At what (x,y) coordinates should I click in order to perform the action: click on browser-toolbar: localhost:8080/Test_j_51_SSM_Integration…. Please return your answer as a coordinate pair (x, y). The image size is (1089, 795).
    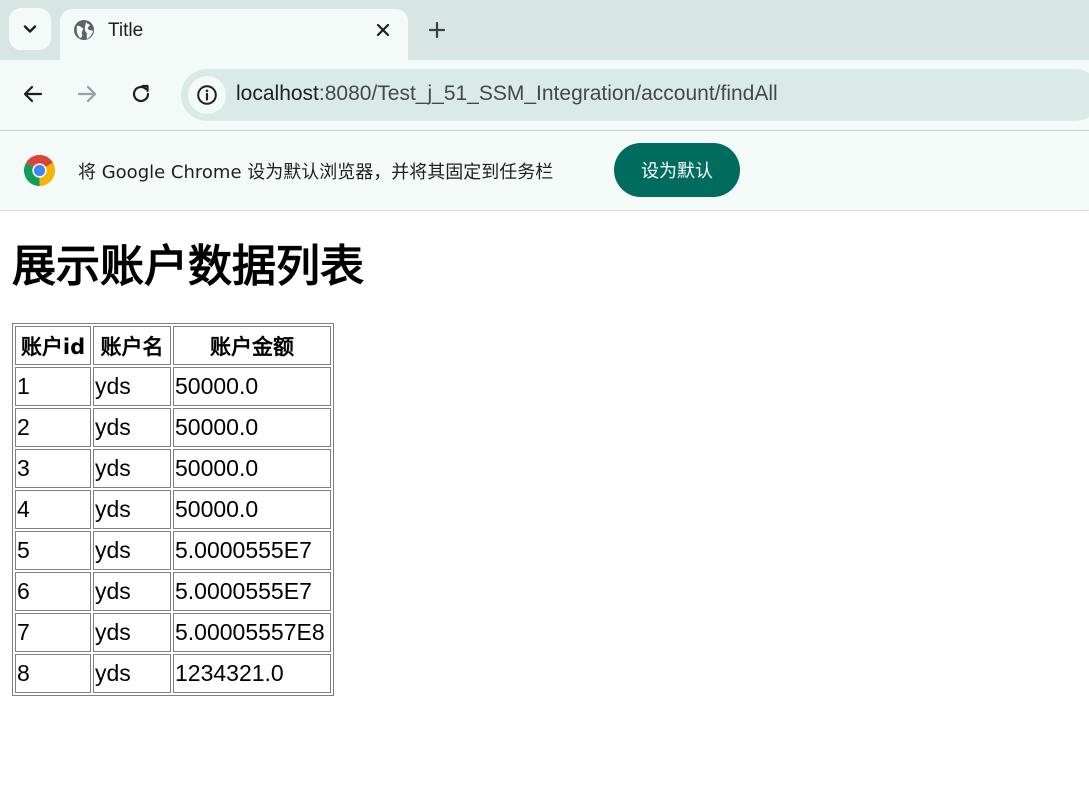
    Looking at the image, I should click on (544, 95).